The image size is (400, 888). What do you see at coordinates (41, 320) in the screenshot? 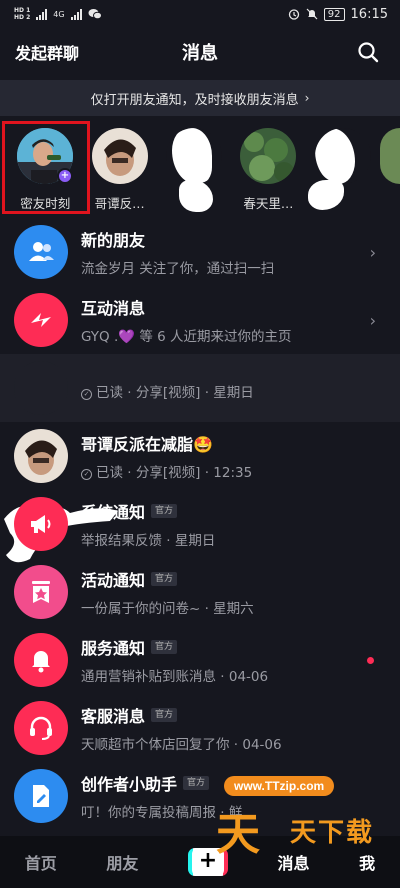
I see `lightning-icon` at bounding box center [41, 320].